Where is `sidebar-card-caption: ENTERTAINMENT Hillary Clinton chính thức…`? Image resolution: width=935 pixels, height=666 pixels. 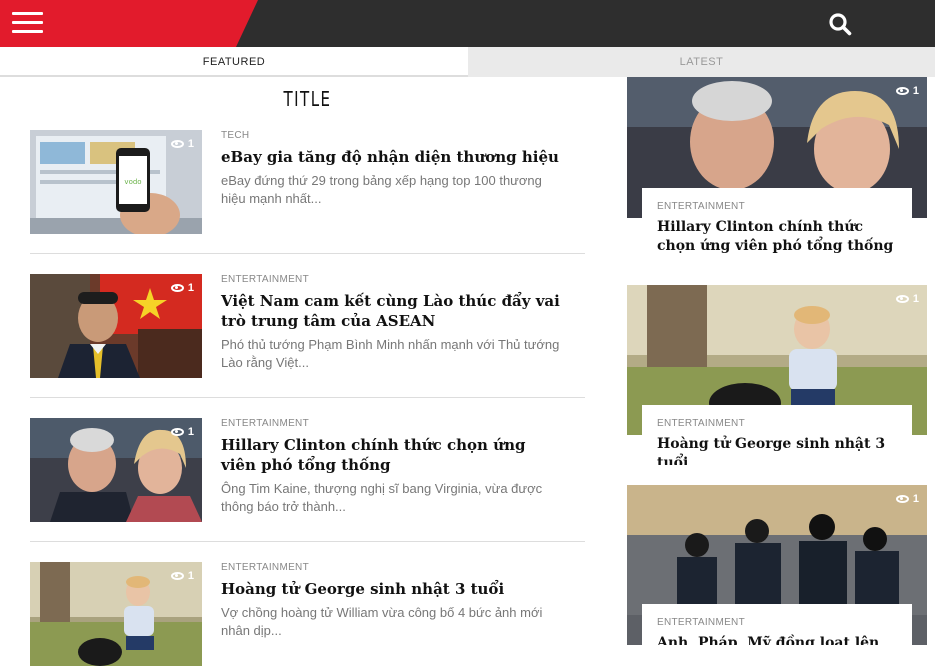
sidebar-card-caption: ENTERTAINMENT Hillary Clinton chính thức… is located at coordinates (777, 225).